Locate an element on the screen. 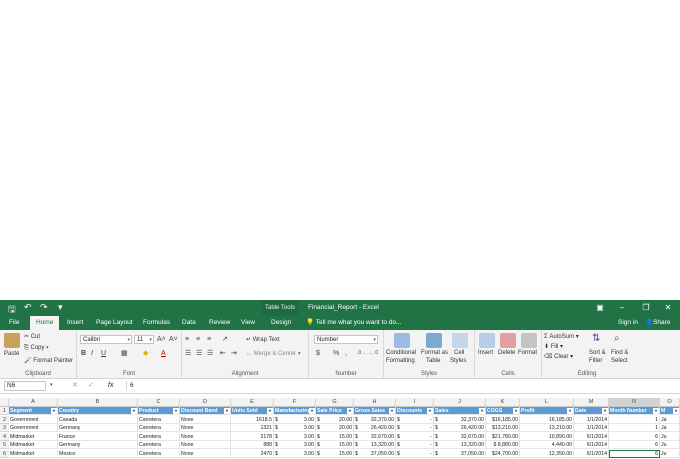  number-format-select: Number ▾ is located at coordinates (346, 339).